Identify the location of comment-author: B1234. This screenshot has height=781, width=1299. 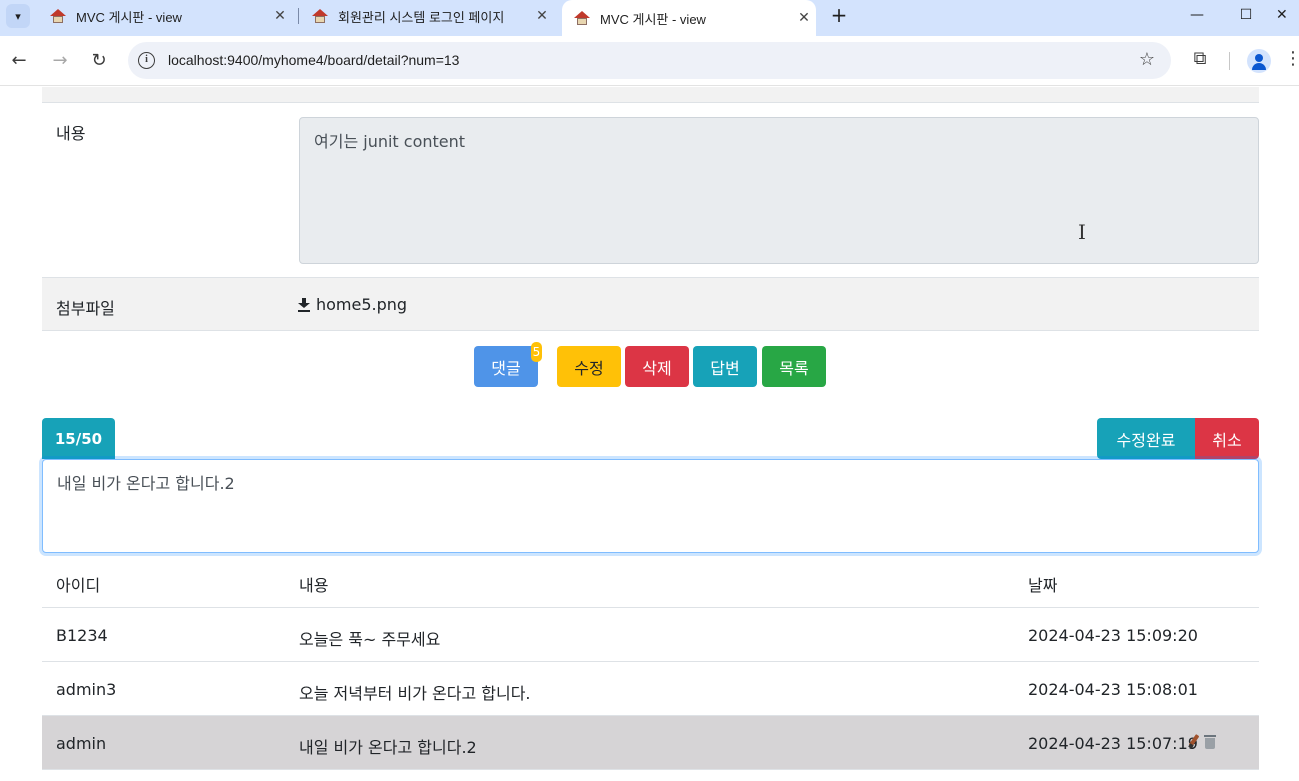
(82, 635).